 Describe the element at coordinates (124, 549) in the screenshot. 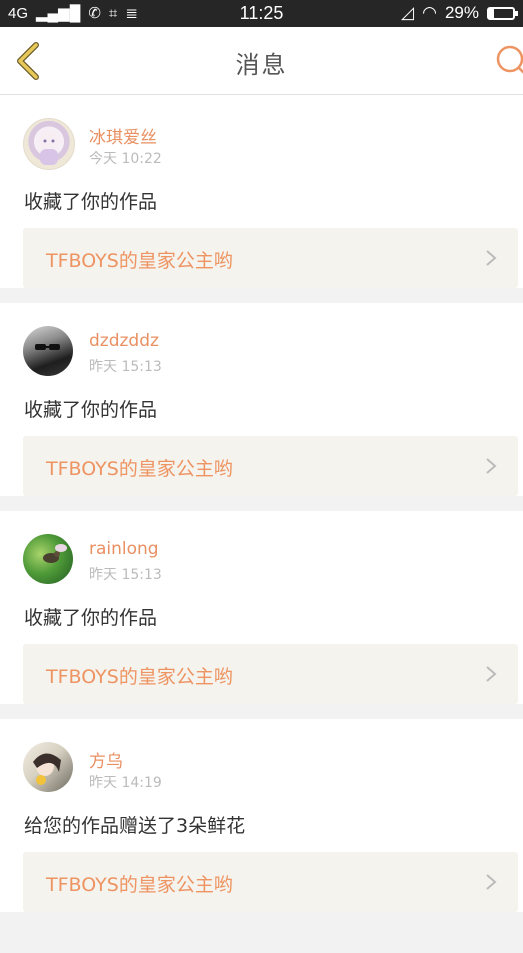

I see `user-name: rainlong` at that location.